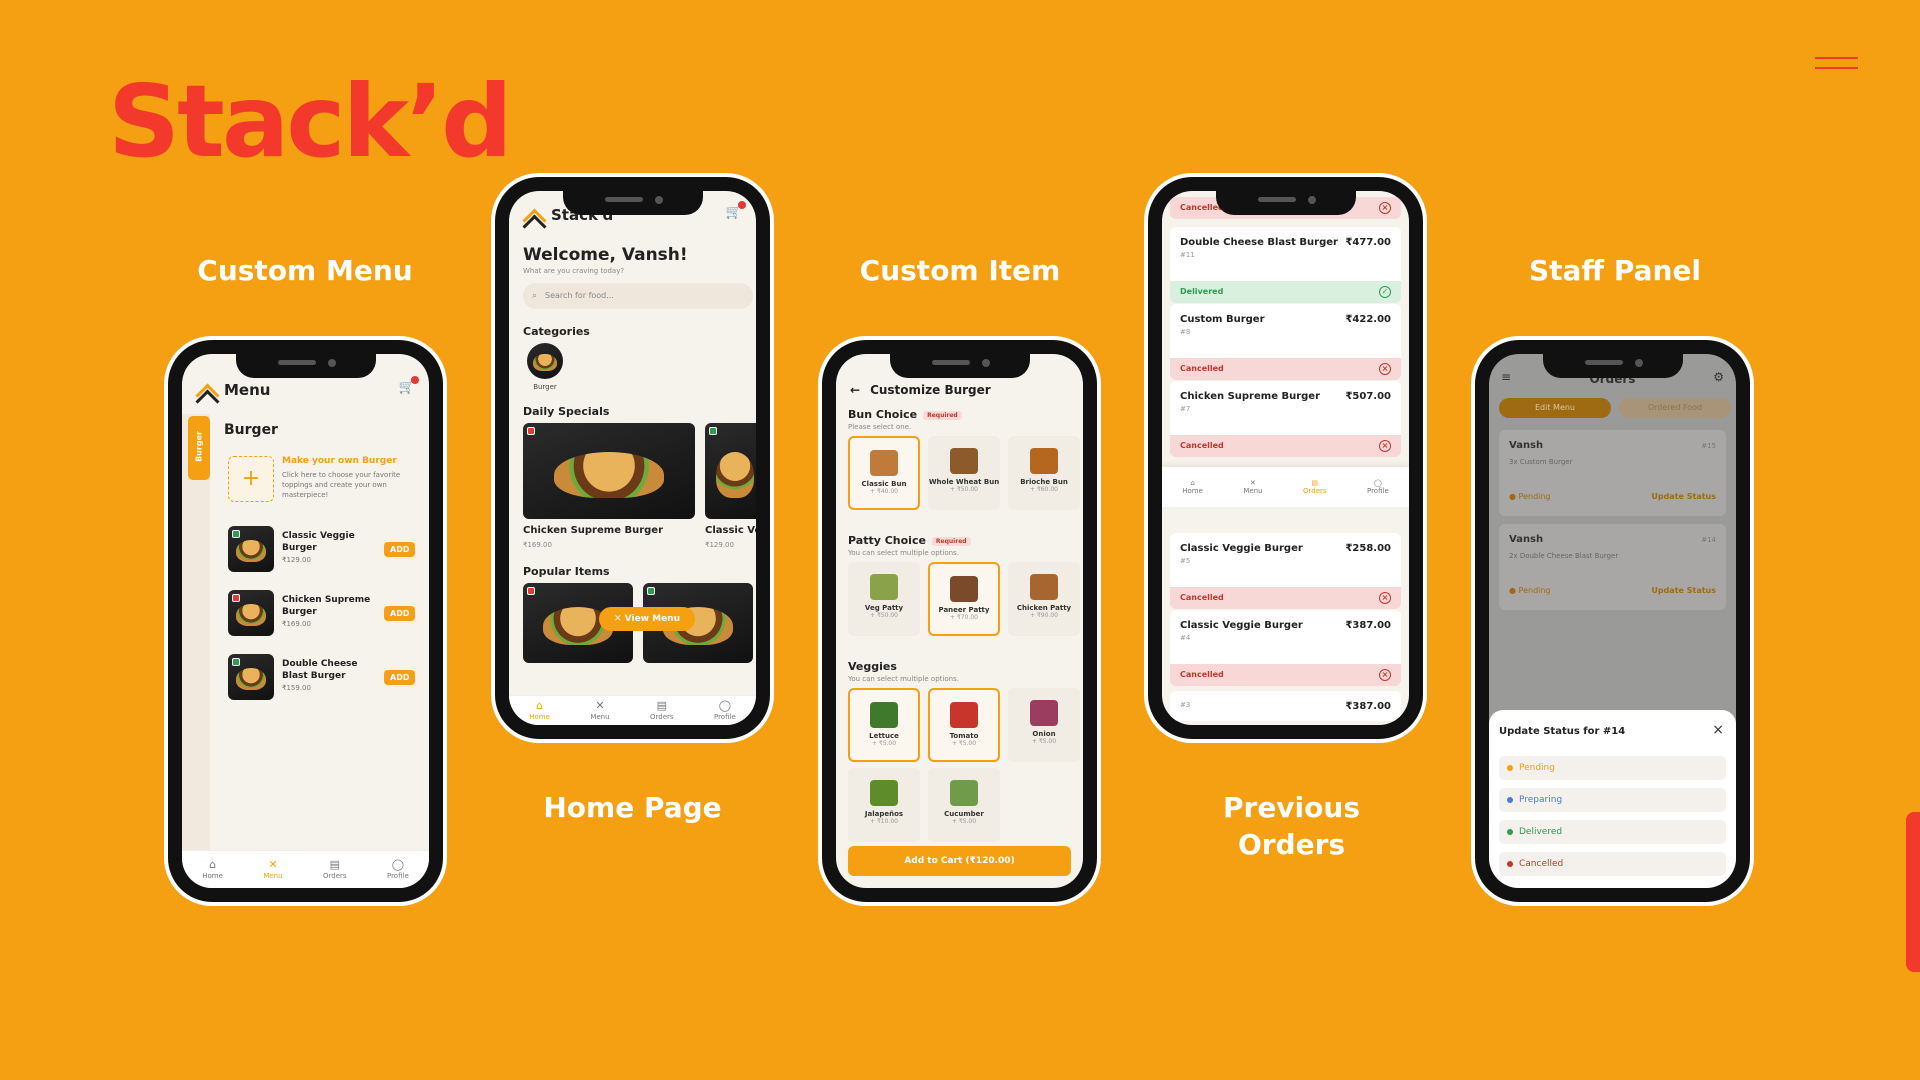 Image resolution: width=1920 pixels, height=1080 pixels. What do you see at coordinates (1285, 706) in the screenshot?
I see `order-card: #3 ₹387.00` at bounding box center [1285, 706].